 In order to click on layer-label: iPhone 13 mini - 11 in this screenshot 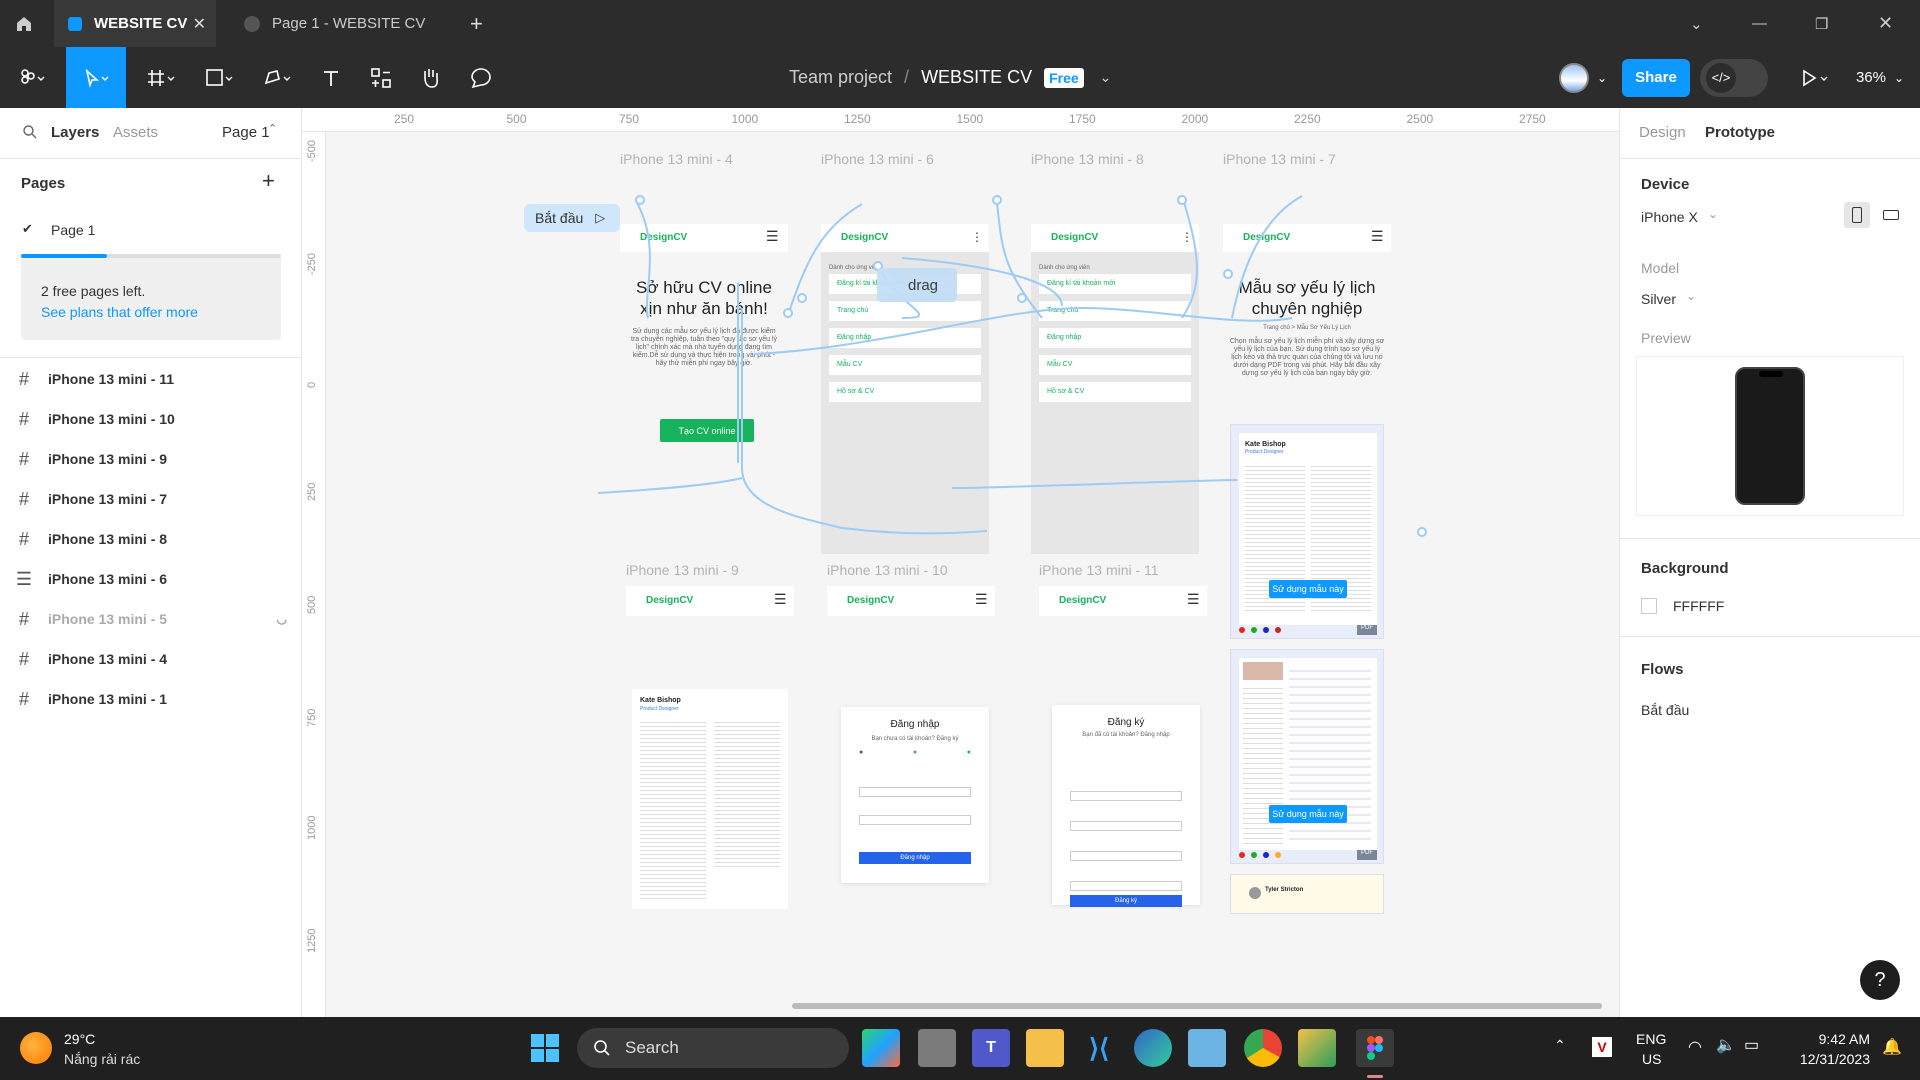, I will do `click(111, 379)`.